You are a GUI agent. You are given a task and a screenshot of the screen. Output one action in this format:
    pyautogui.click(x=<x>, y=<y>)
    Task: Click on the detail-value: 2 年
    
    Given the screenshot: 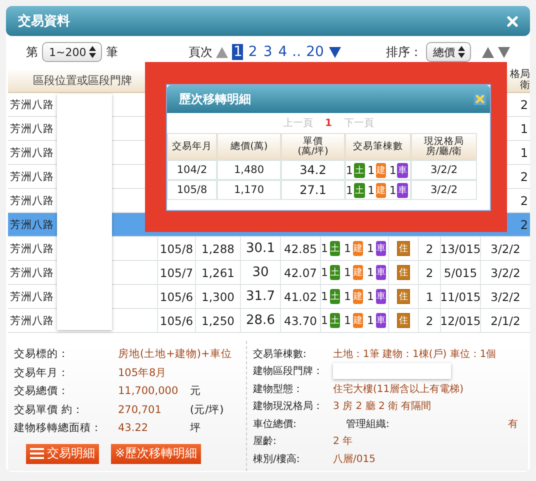 What is the action you would take?
    pyautogui.click(x=343, y=441)
    